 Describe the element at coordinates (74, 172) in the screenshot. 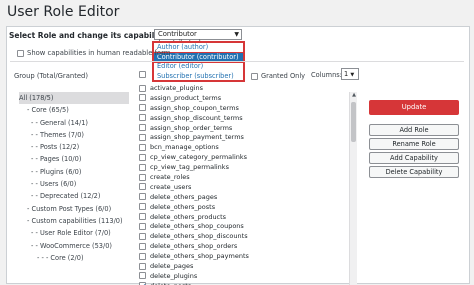

I see `group-item: - - Plugins (6/0)` at that location.